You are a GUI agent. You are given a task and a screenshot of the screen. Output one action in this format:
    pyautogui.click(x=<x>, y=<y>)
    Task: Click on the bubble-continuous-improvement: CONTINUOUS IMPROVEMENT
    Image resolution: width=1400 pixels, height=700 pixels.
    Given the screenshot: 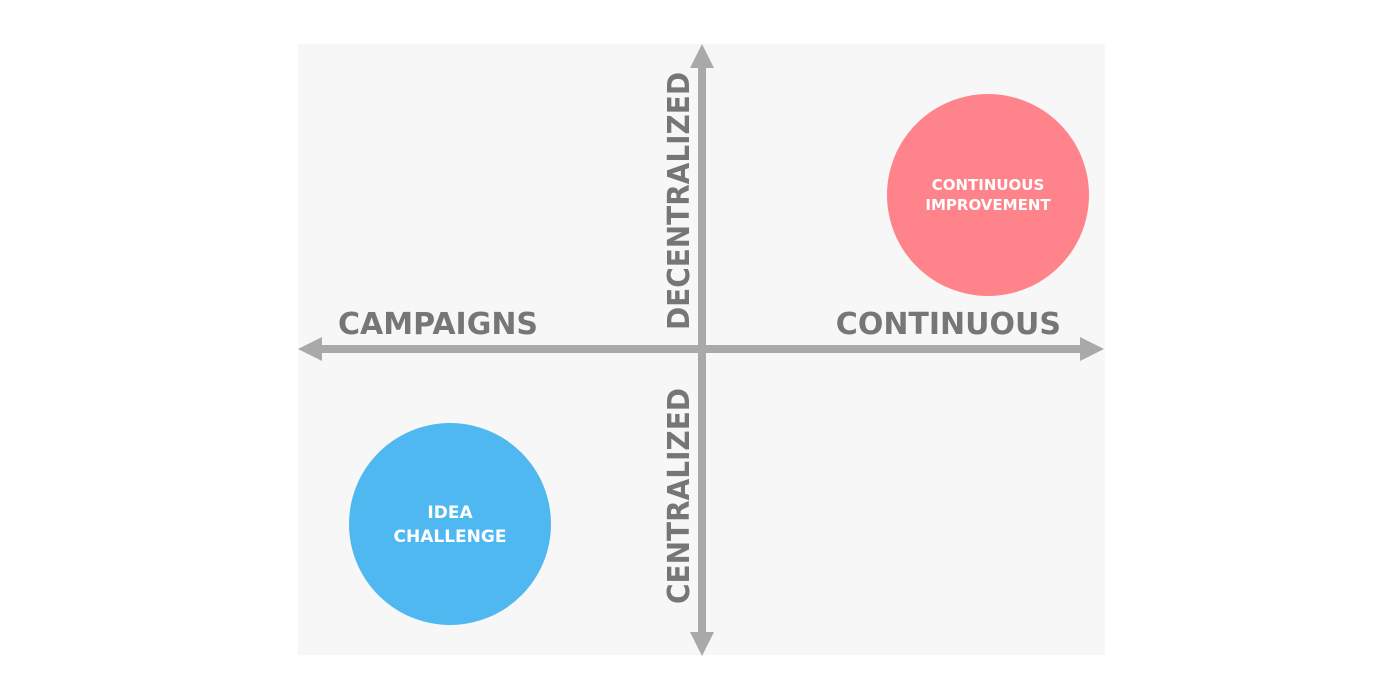 What is the action you would take?
    pyautogui.click(x=988, y=195)
    